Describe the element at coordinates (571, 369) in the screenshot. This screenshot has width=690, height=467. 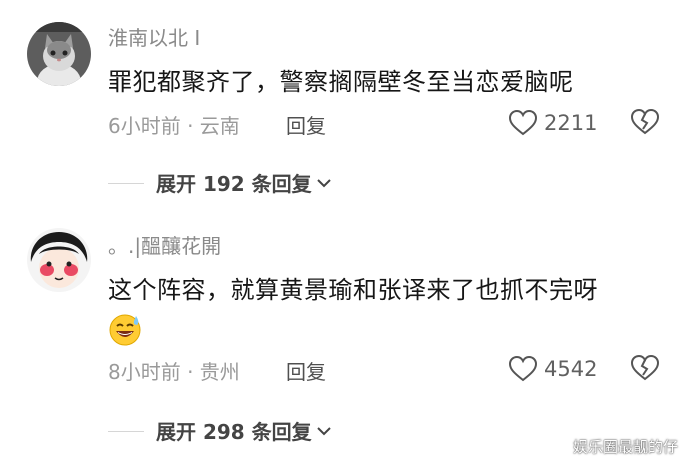
I see `like-count: 4542` at that location.